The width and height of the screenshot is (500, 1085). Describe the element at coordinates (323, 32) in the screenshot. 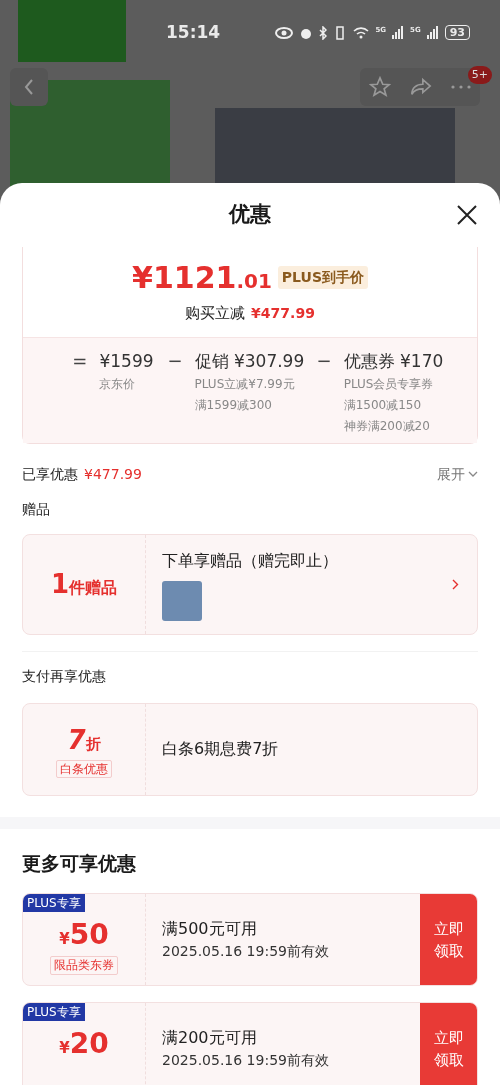

I see `bluetooth-icon` at that location.